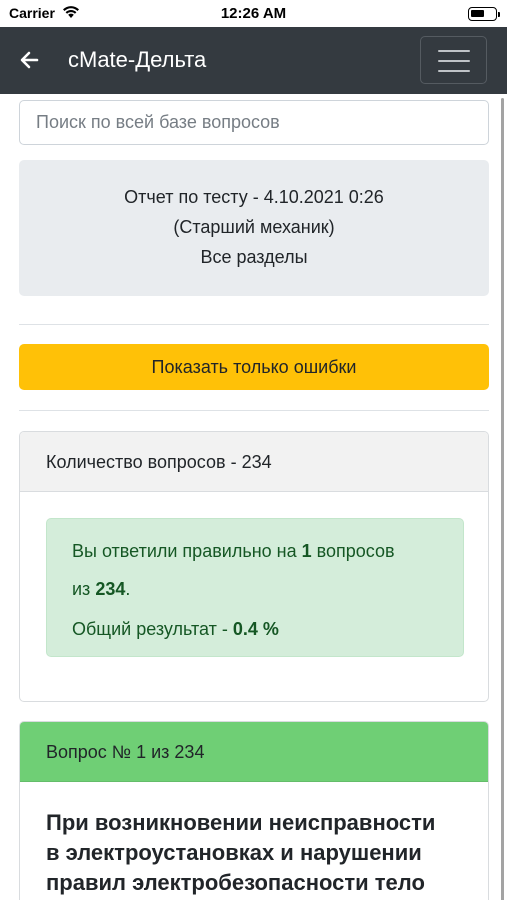 The image size is (507, 900). I want to click on show-errors-button: Показать только ошибки, so click(254, 367).